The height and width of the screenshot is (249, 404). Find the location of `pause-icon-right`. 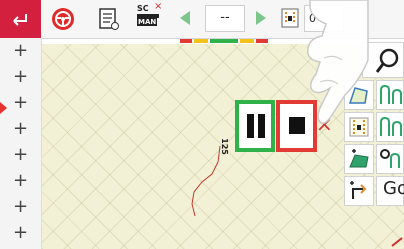

pause-icon-right is located at coordinates (261, 126).